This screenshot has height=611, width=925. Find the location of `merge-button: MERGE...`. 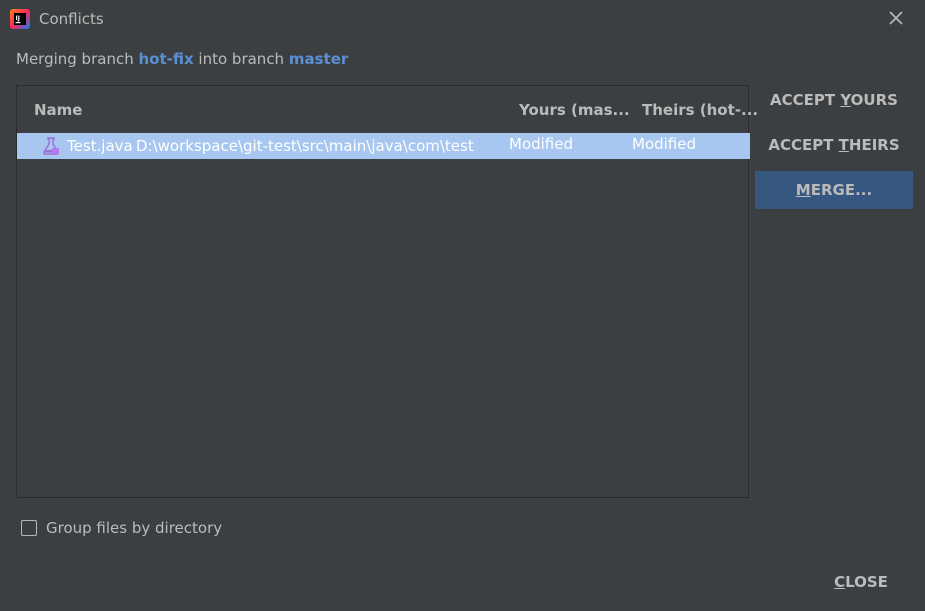

merge-button: MERGE... is located at coordinates (834, 190).